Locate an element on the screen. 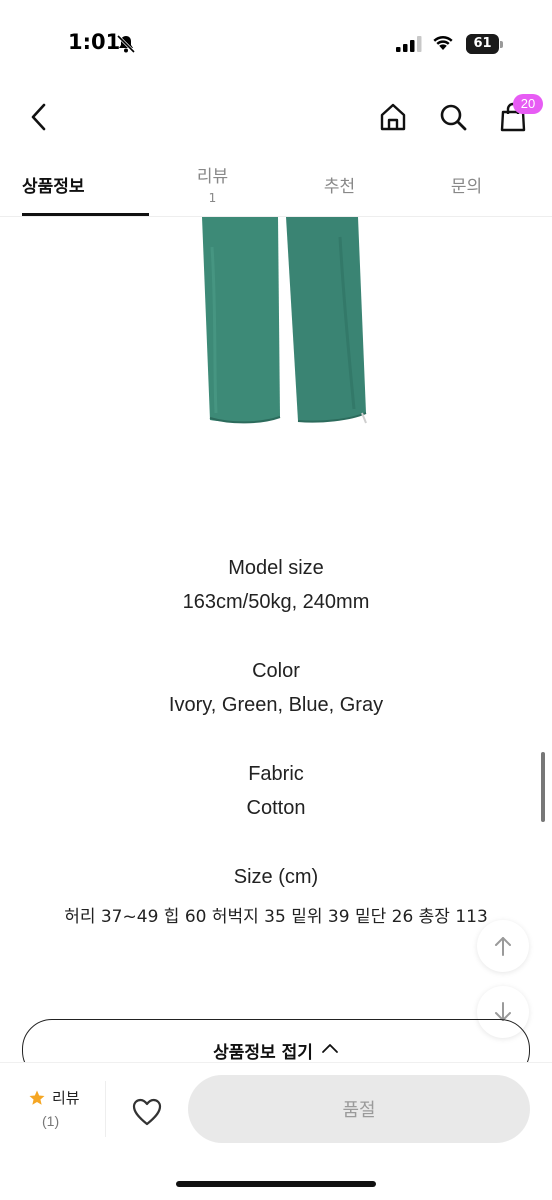 This screenshot has width=552, height=1200. size-value: 허리 37~49 힙 60 허벅지 35 밑위 39 밑단 26 총장 113 is located at coordinates (276, 917).